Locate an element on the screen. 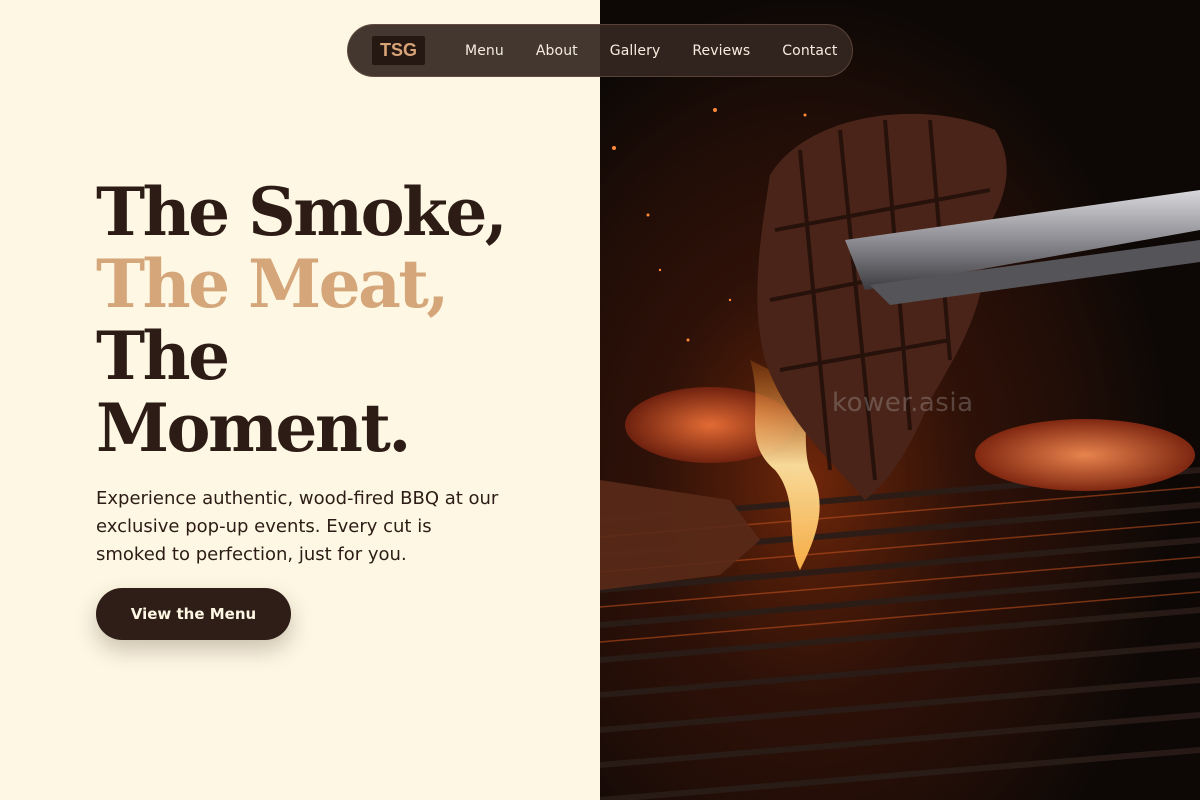 The image size is (1200, 800). photo-watermark: kower.asia is located at coordinates (903, 403).